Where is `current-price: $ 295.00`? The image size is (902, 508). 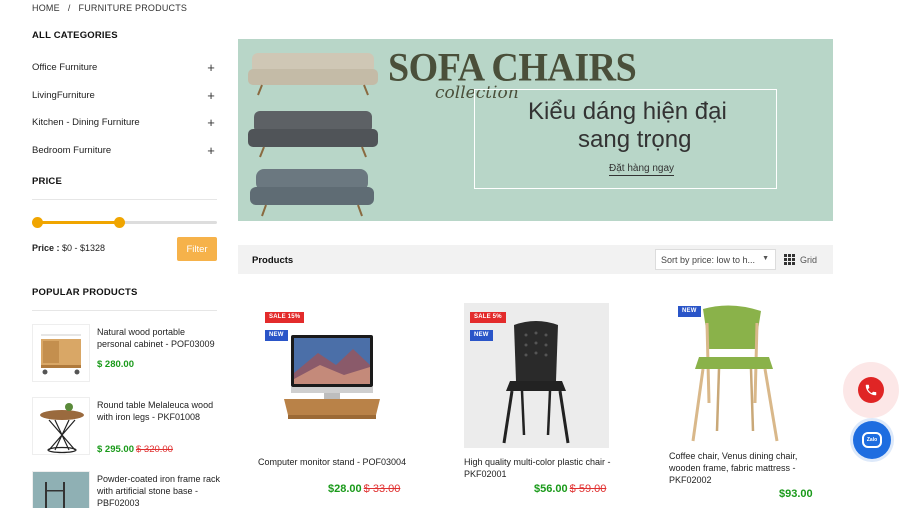 current-price: $ 295.00 is located at coordinates (115, 449).